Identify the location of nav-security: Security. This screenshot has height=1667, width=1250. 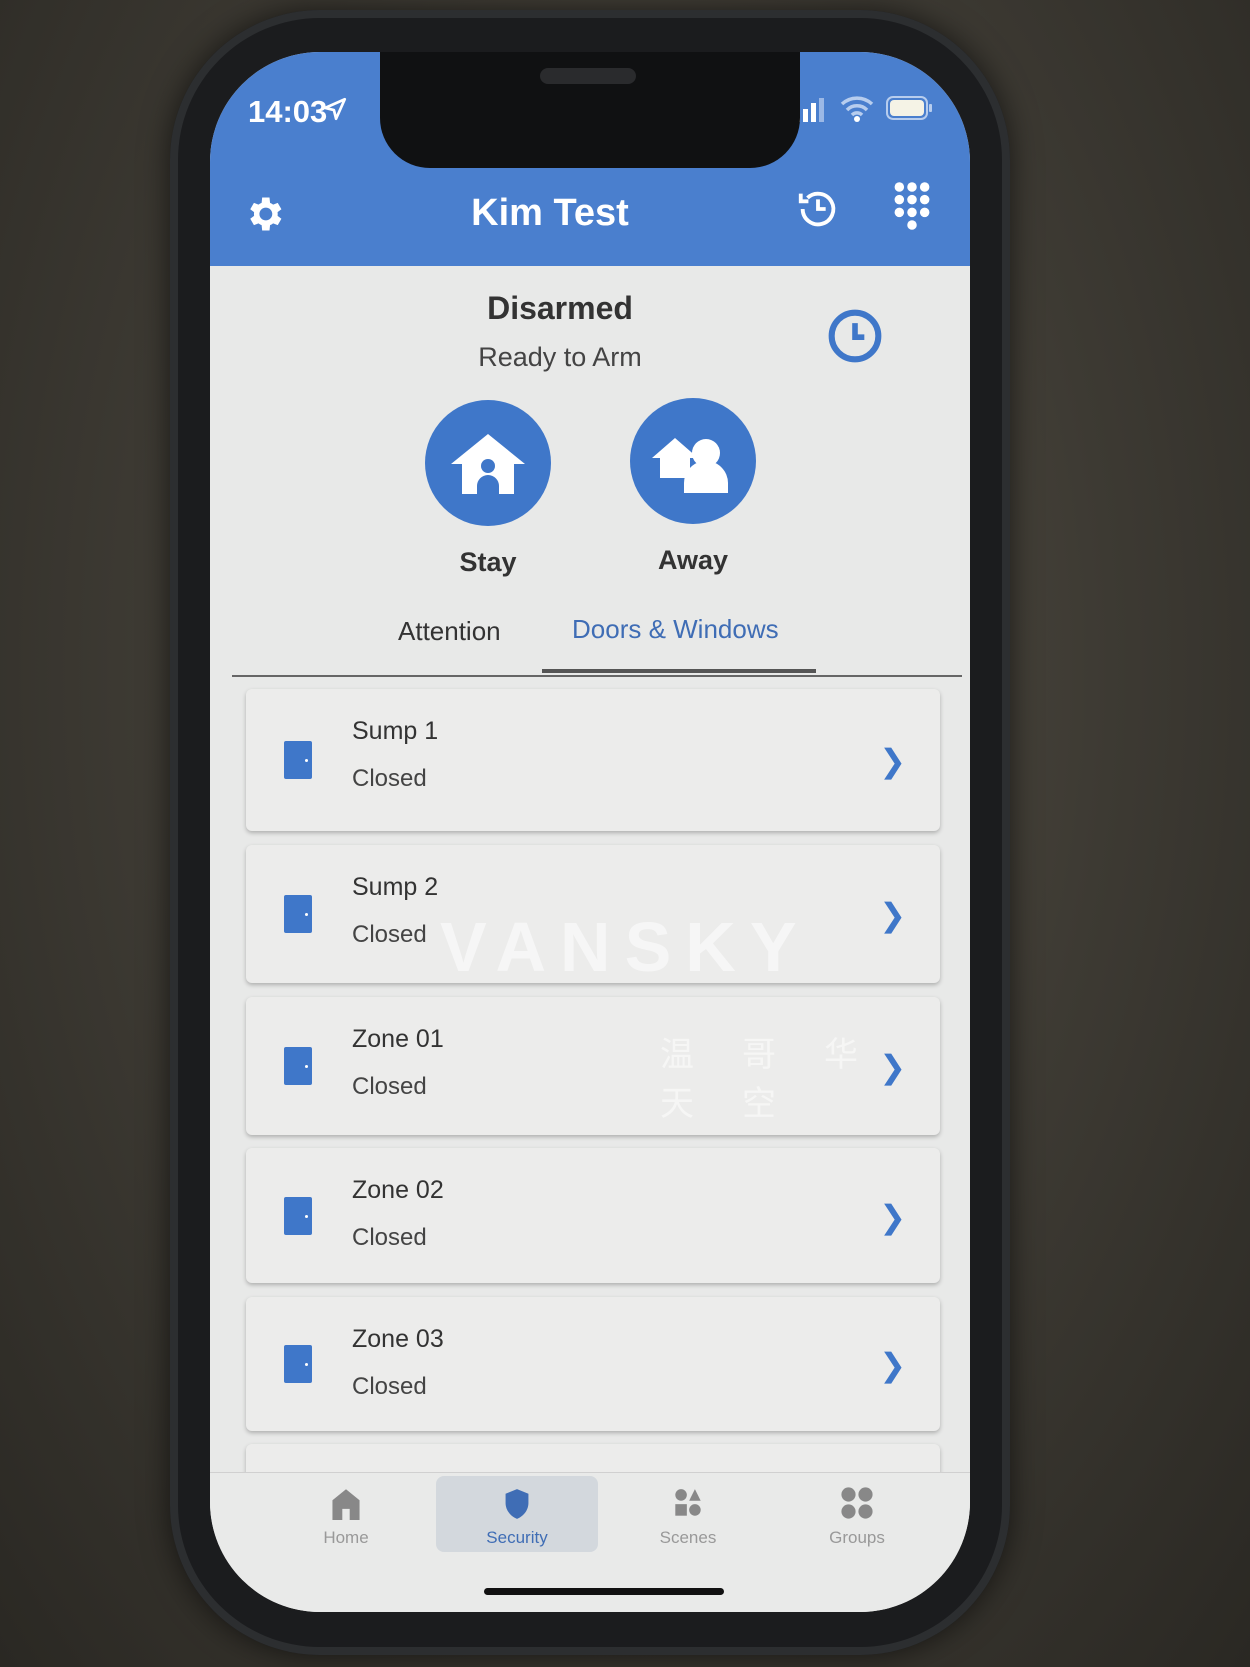
(517, 1514).